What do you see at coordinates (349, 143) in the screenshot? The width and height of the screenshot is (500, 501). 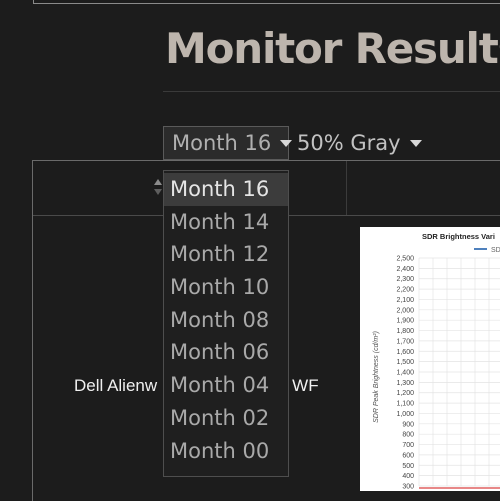 I see `pattern-select-value: 50% Gray` at bounding box center [349, 143].